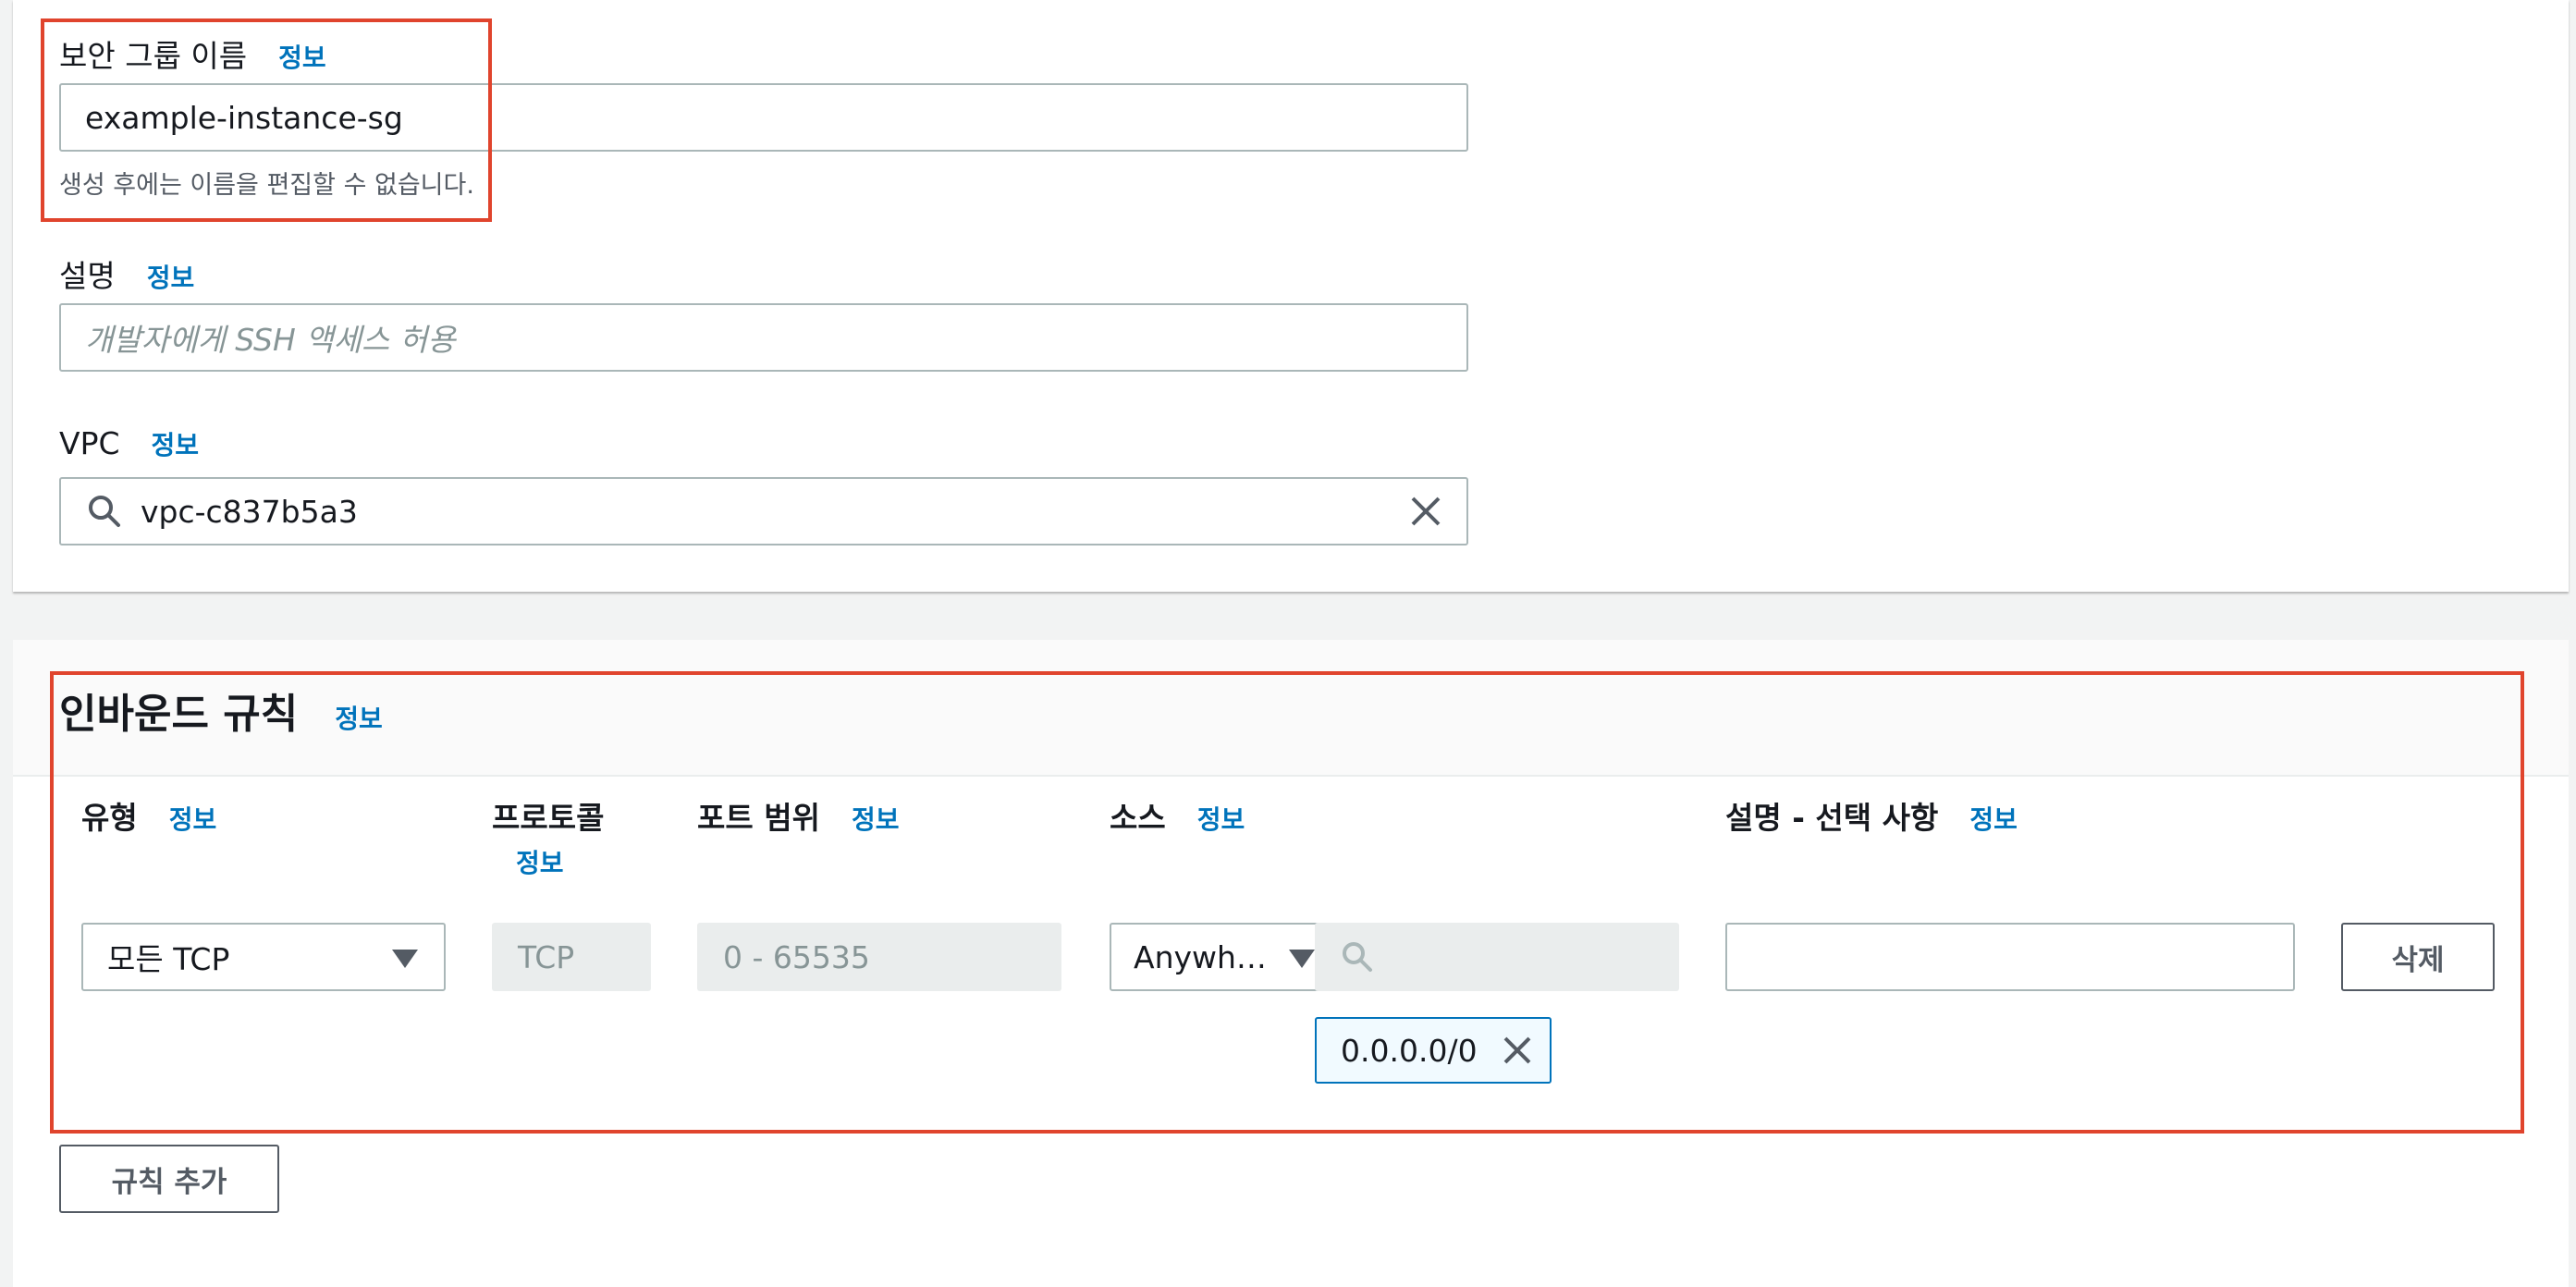 The width and height of the screenshot is (2576, 1287). I want to click on sg-name-info-link: 정보, so click(302, 56).